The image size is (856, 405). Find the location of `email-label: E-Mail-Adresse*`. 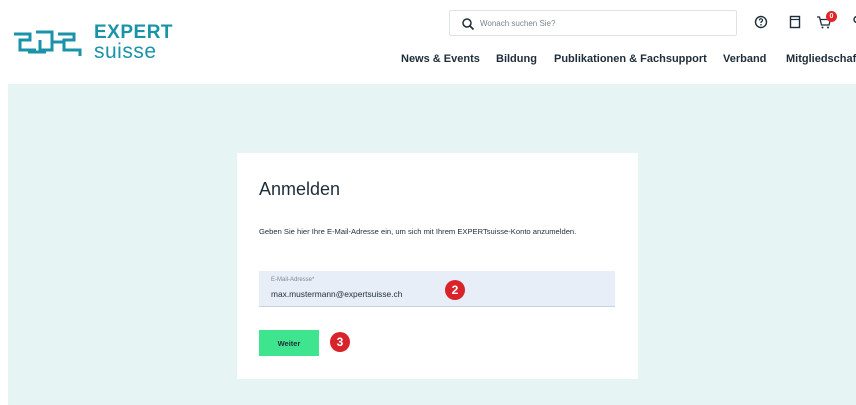

email-label: E-Mail-Adresse* is located at coordinates (293, 280).